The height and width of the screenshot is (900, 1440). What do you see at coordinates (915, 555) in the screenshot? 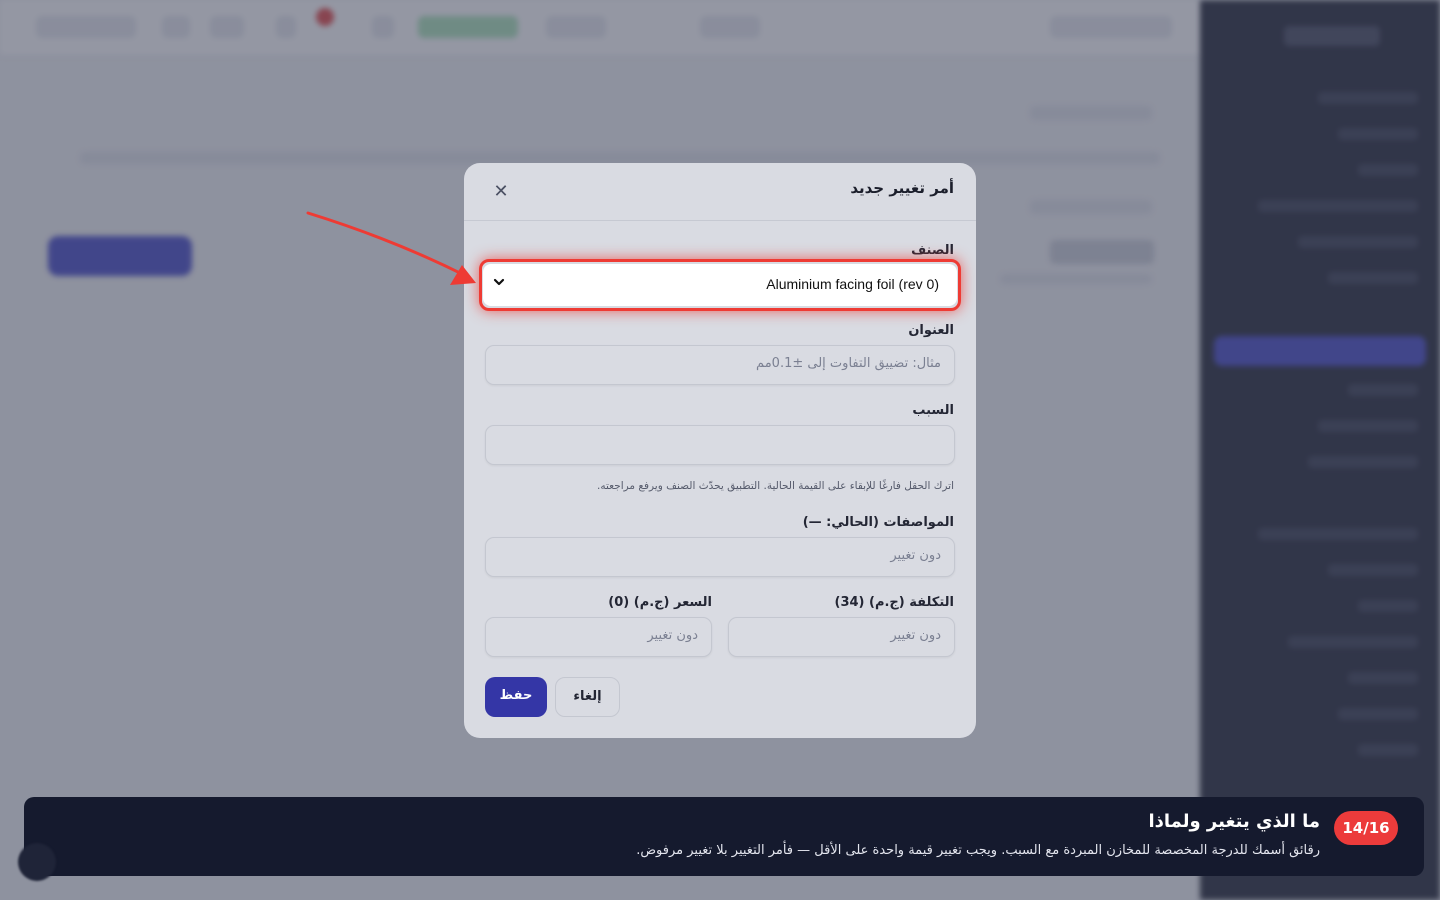
I see `specs-placeholder: دون تغيير` at bounding box center [915, 555].